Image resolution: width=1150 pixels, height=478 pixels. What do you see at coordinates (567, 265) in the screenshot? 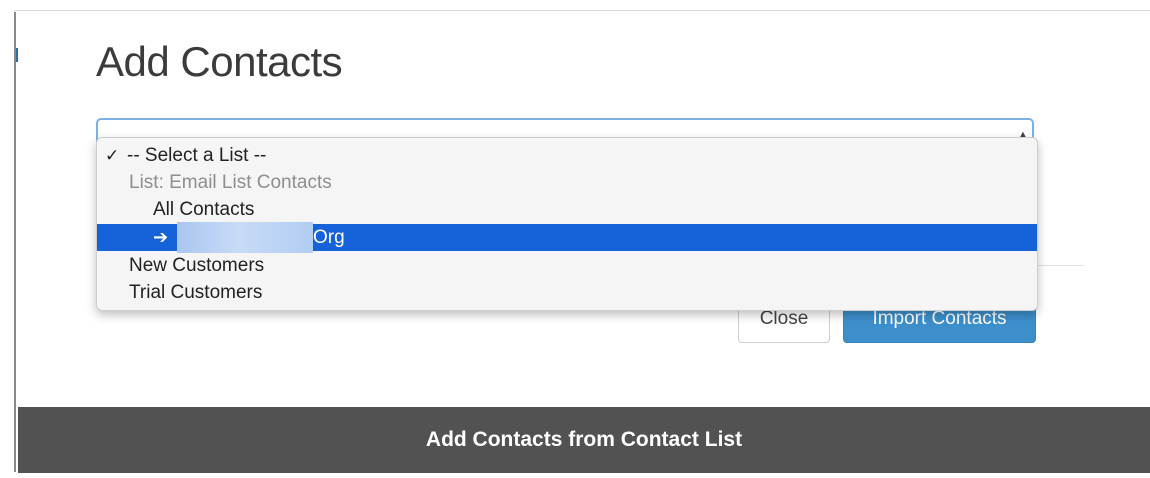
I see `option-new-customers: New Customers` at bounding box center [567, 265].